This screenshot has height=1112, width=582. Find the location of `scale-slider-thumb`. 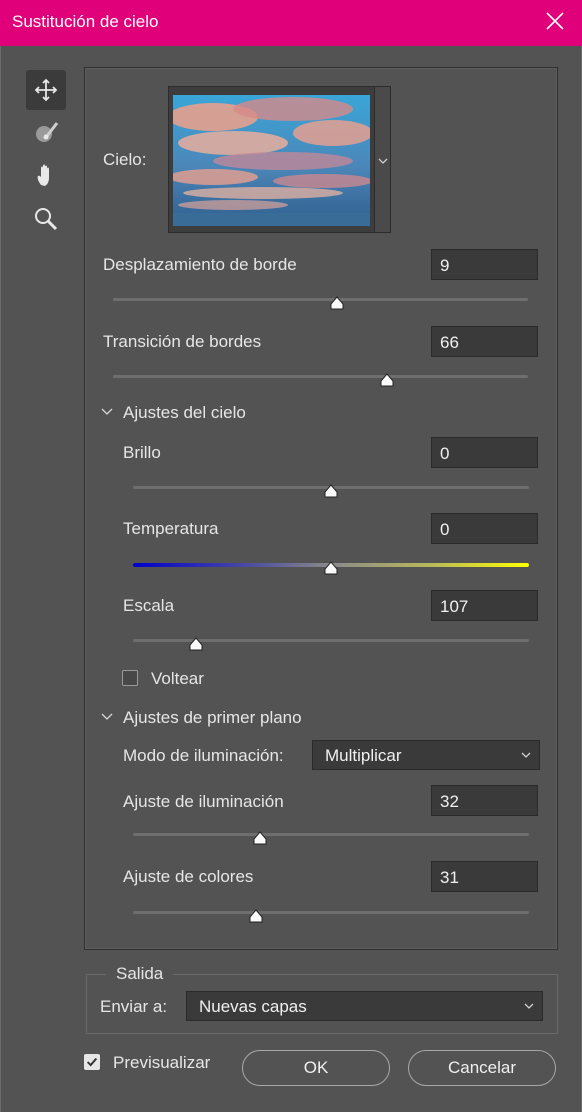

scale-slider-thumb is located at coordinates (196, 644).